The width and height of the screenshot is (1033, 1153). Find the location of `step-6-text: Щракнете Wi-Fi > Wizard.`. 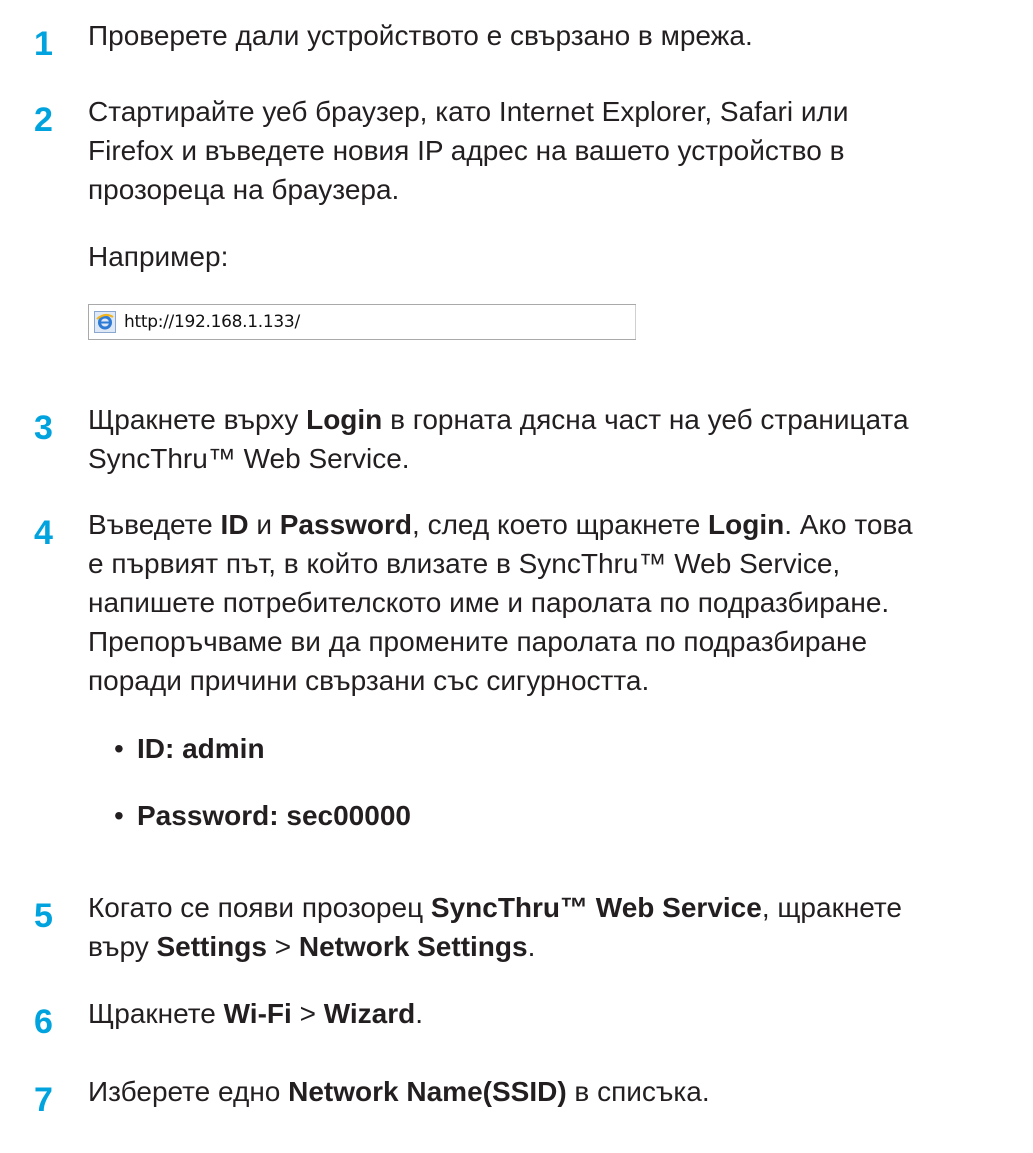

step-6-text: Щракнете Wi-Fi > Wizard. is located at coordinates (256, 1013).